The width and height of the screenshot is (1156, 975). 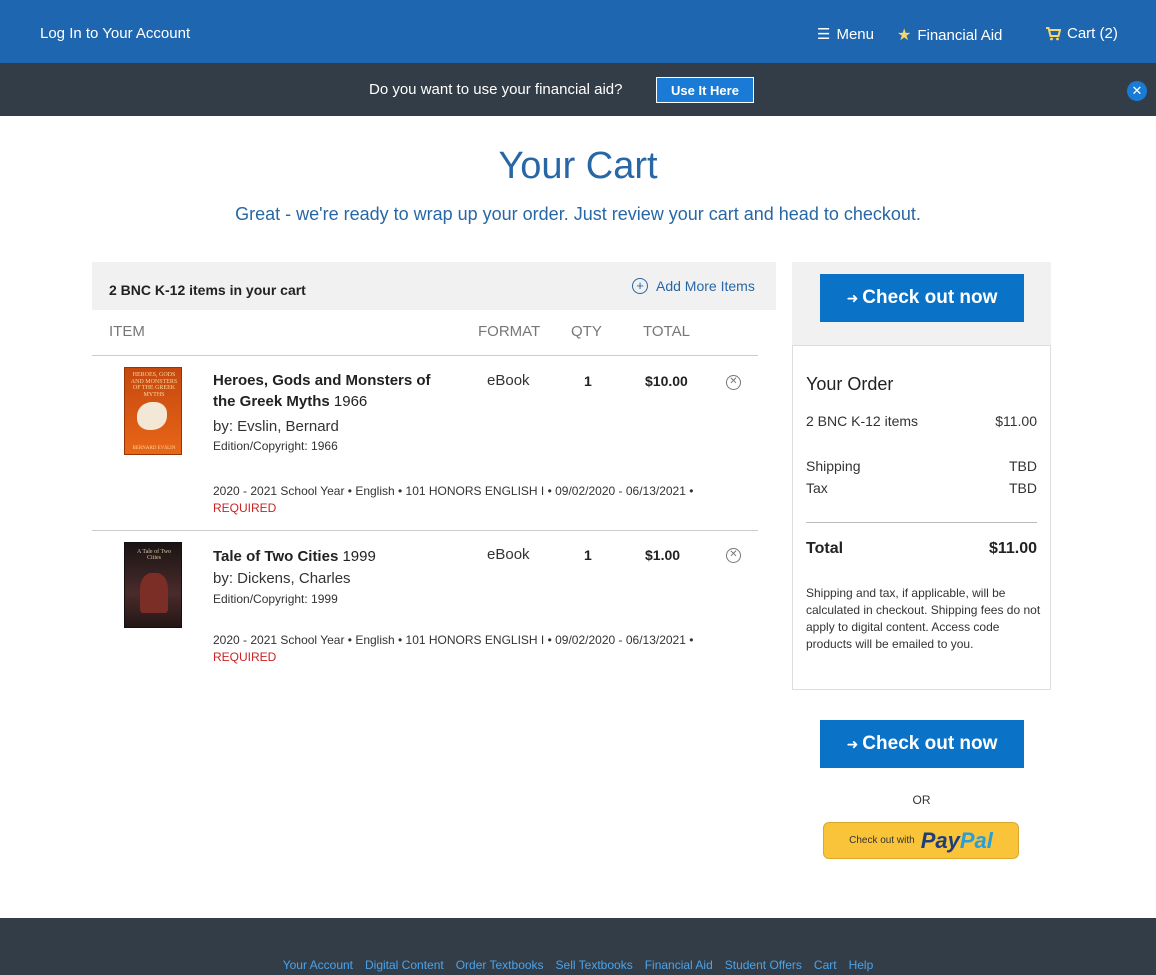 What do you see at coordinates (207, 290) in the screenshot?
I see `cart-count: 2 BNC K-12 items in your cart` at bounding box center [207, 290].